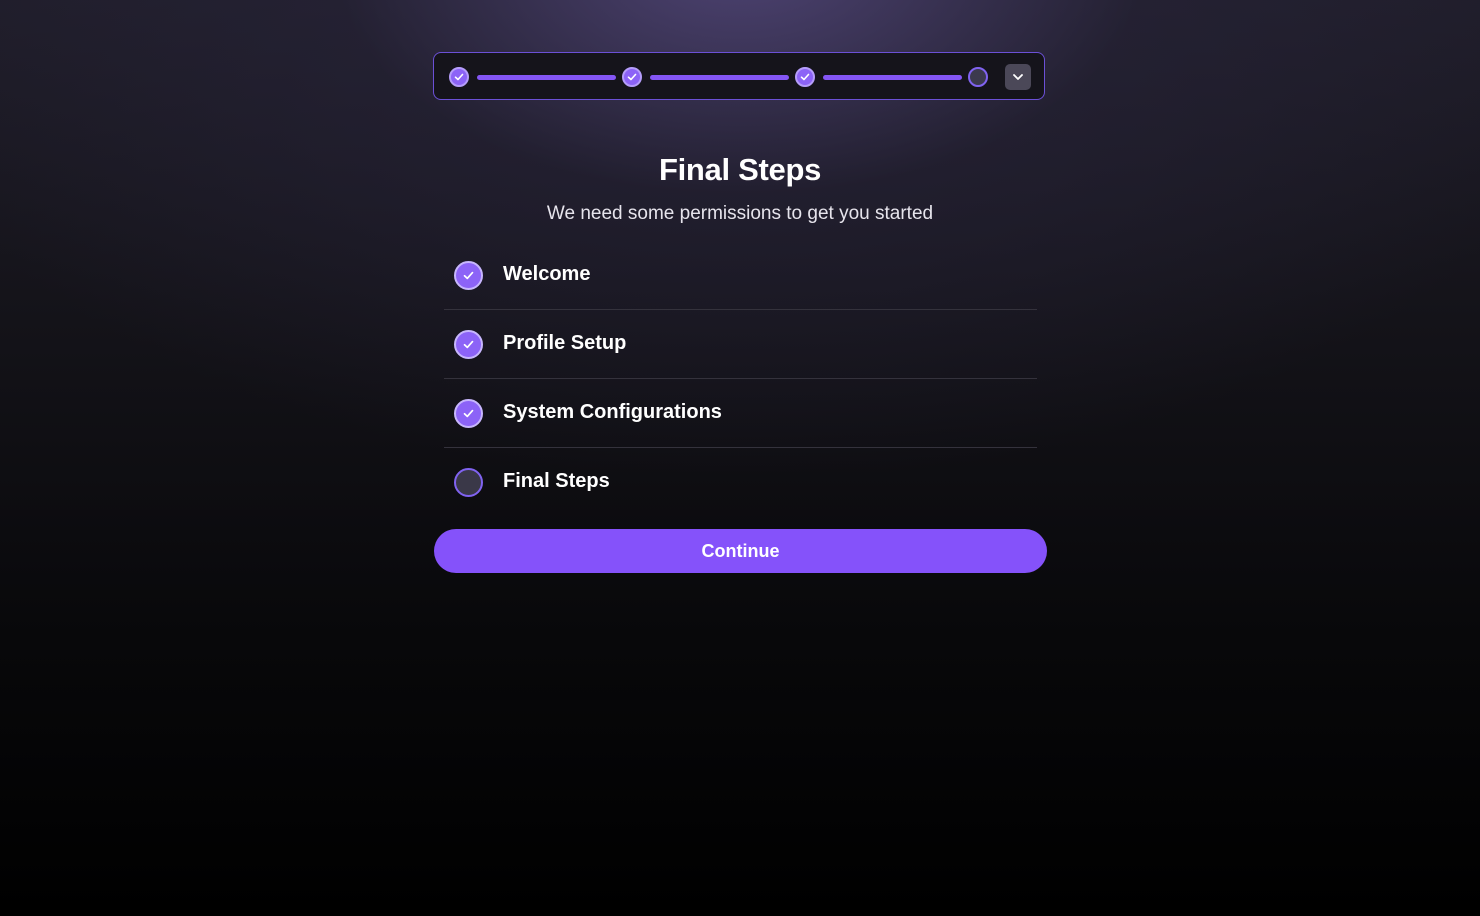 This screenshot has width=1480, height=916. What do you see at coordinates (565, 343) in the screenshot?
I see `step-label: Profile Setup` at bounding box center [565, 343].